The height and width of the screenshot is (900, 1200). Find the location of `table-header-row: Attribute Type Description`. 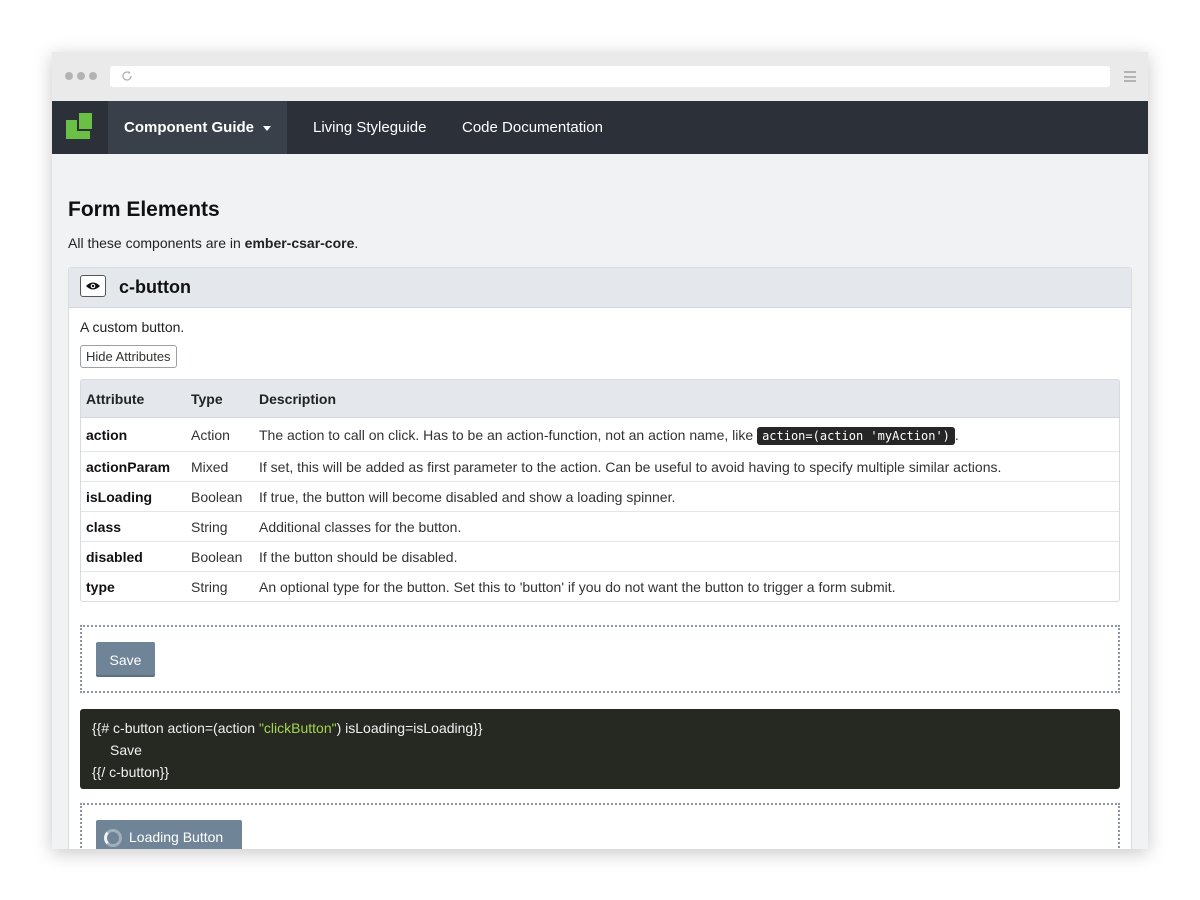

table-header-row: Attribute Type Description is located at coordinates (600, 399).